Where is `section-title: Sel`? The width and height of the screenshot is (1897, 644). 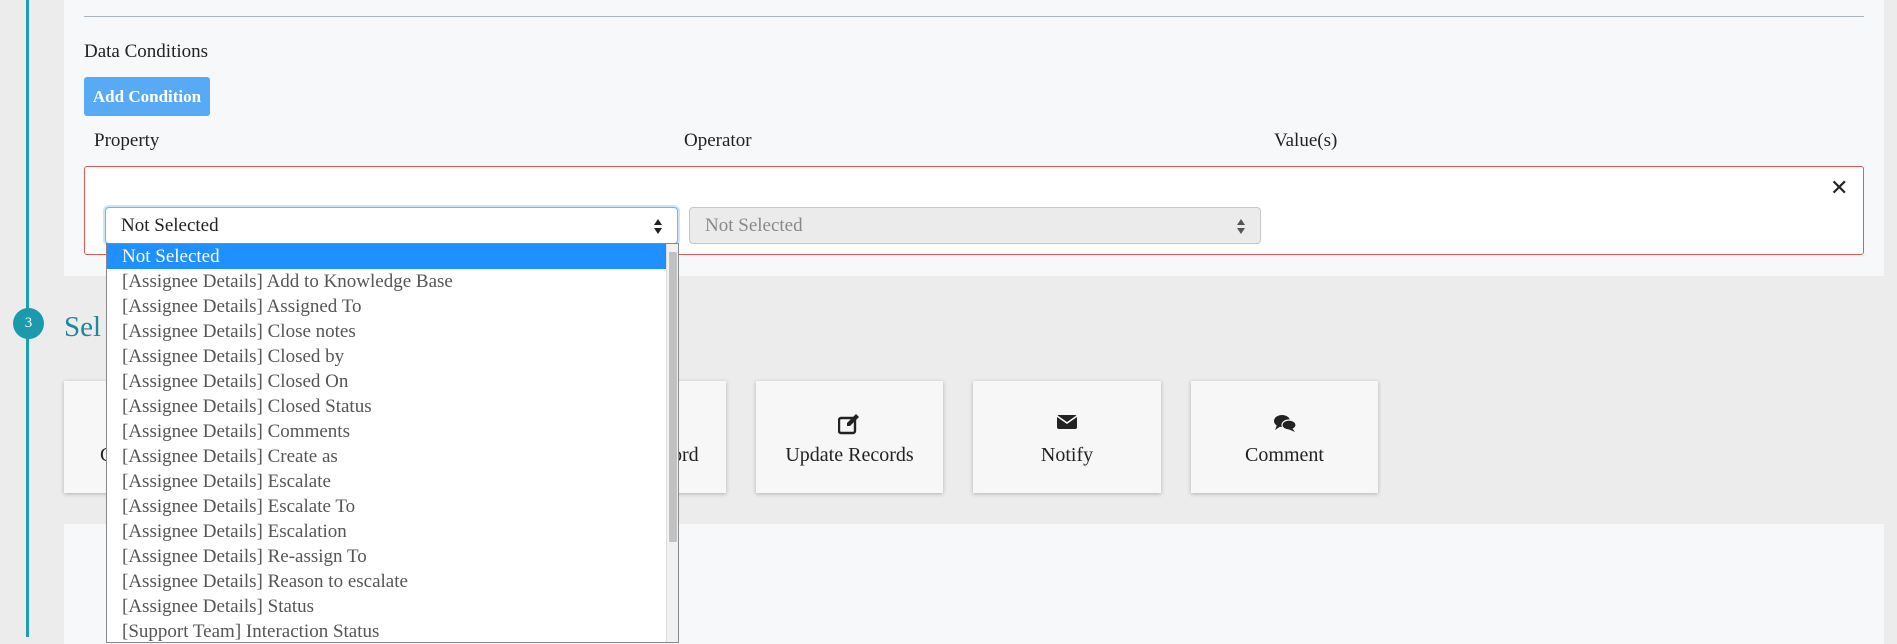
section-title: Sel is located at coordinates (83, 327).